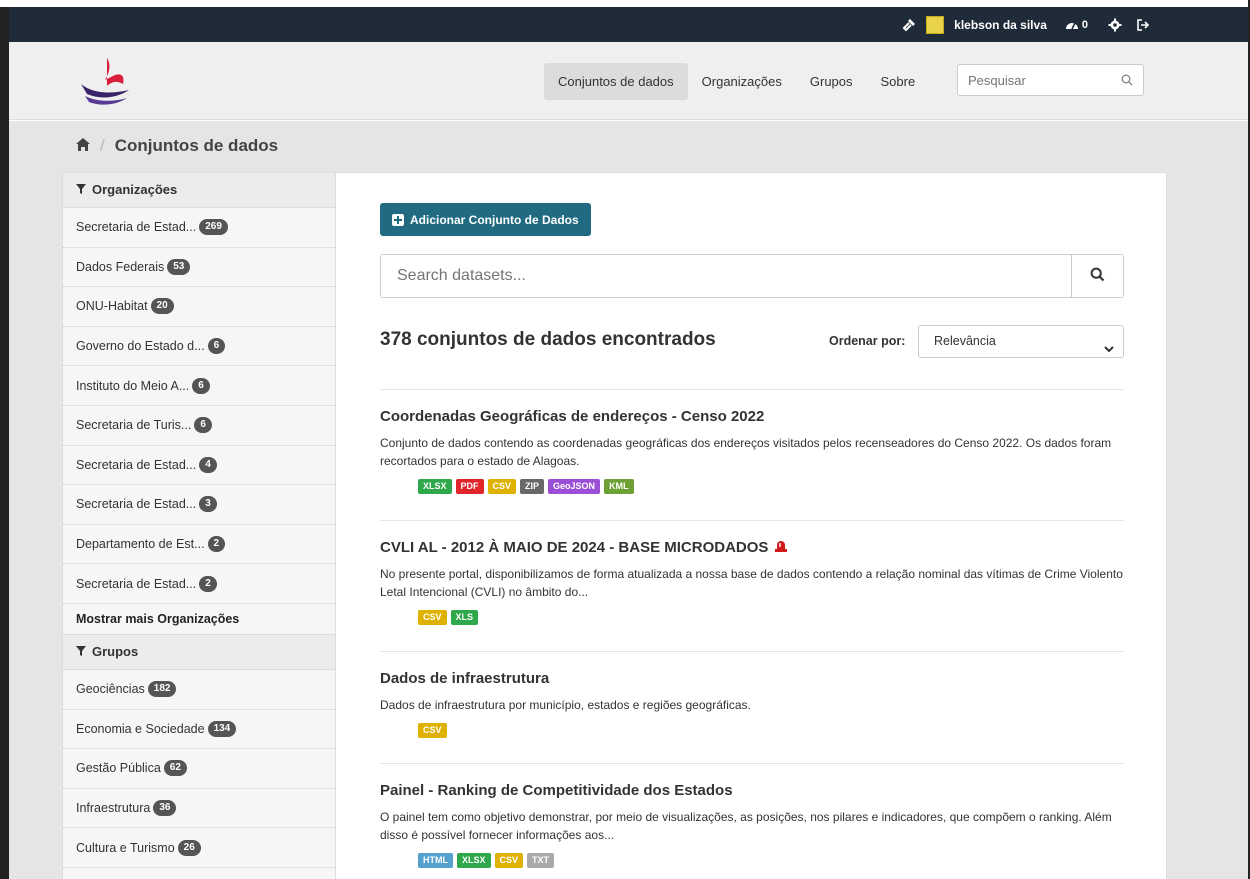  Describe the element at coordinates (494, 219) in the screenshot. I see `add-dataset-label: Adicionar Conjunto de Dados` at that location.